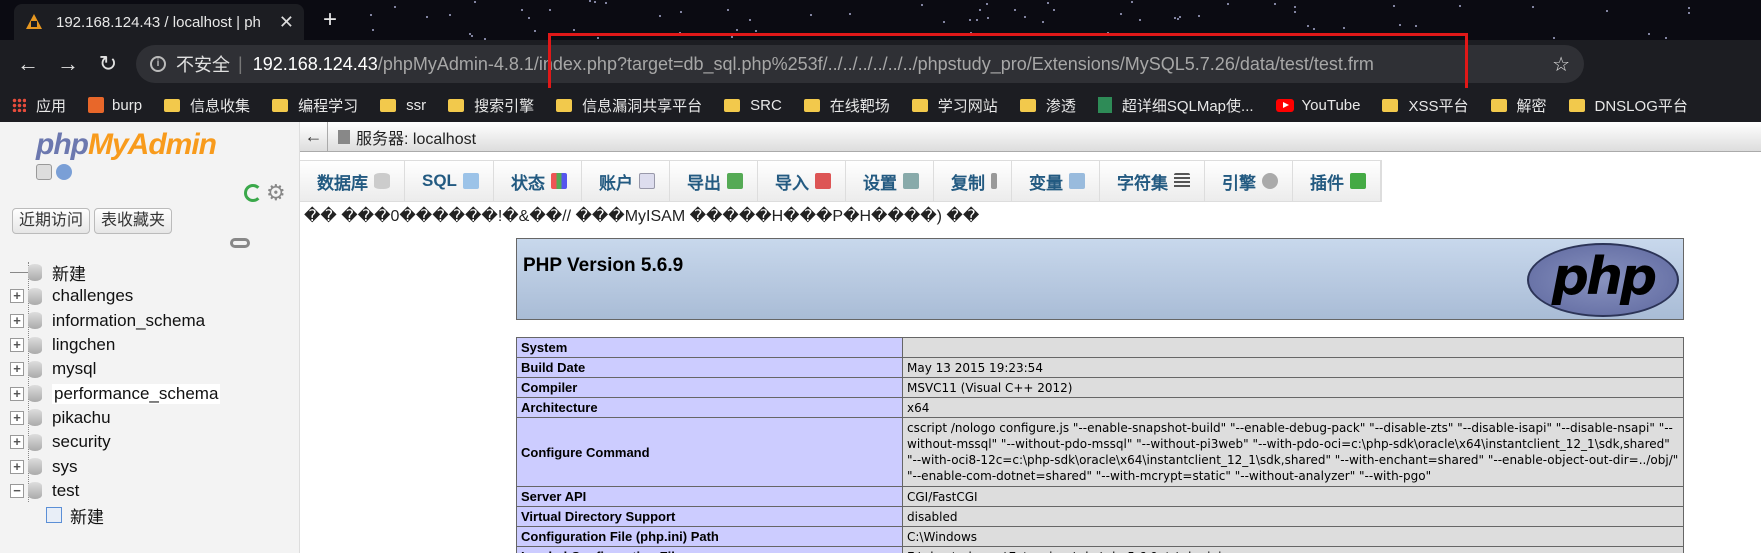 The width and height of the screenshot is (1761, 553). What do you see at coordinates (449, 181) in the screenshot?
I see `tab-sql: SQL` at bounding box center [449, 181].